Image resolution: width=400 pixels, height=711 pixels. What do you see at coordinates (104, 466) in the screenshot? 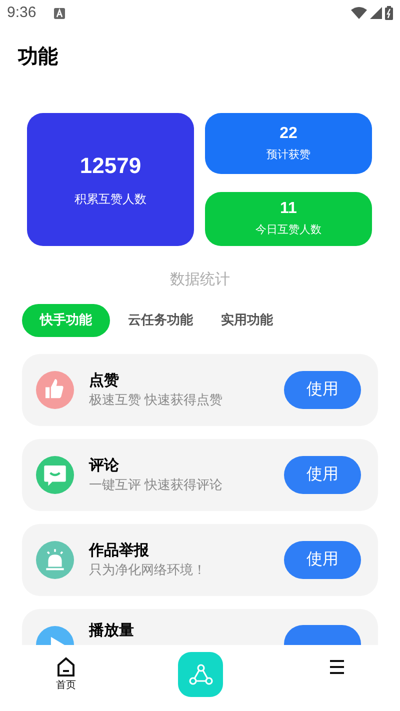
I see `feature-title: 评论` at bounding box center [104, 466].